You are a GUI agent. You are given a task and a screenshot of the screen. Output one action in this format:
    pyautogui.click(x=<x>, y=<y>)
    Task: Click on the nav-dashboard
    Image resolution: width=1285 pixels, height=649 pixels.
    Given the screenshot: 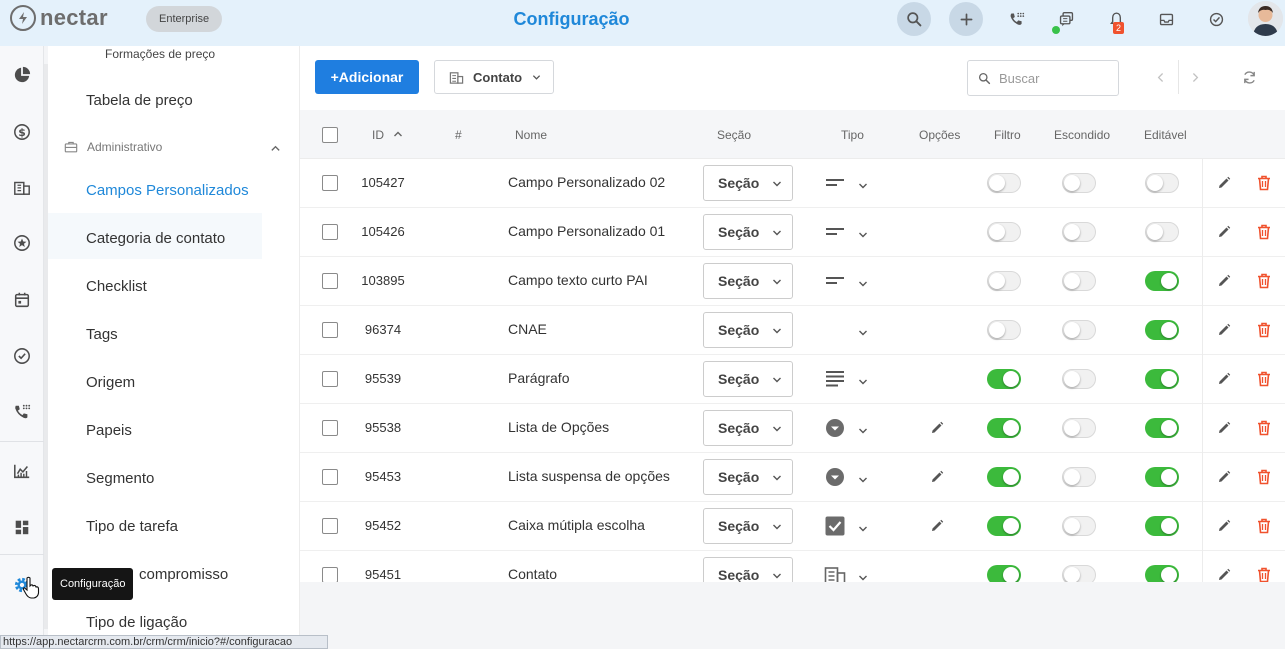 What is the action you would take?
    pyautogui.click(x=22, y=75)
    